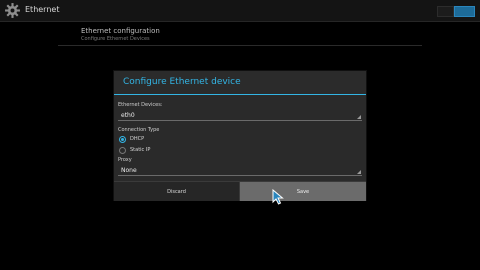  What do you see at coordinates (182, 82) in the screenshot?
I see `dialog-title: Configure Ethernet device` at bounding box center [182, 82].